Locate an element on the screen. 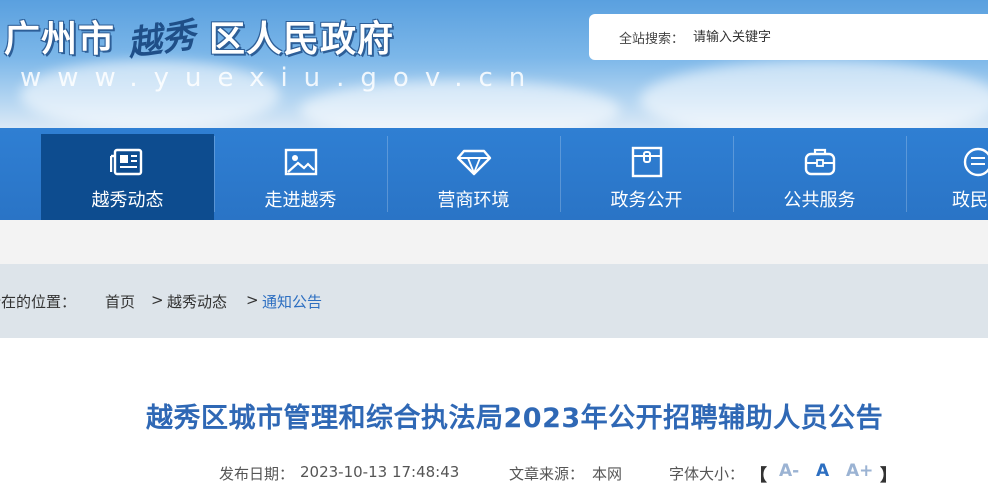  nav-item-label: 走进越秀 is located at coordinates (300, 200).